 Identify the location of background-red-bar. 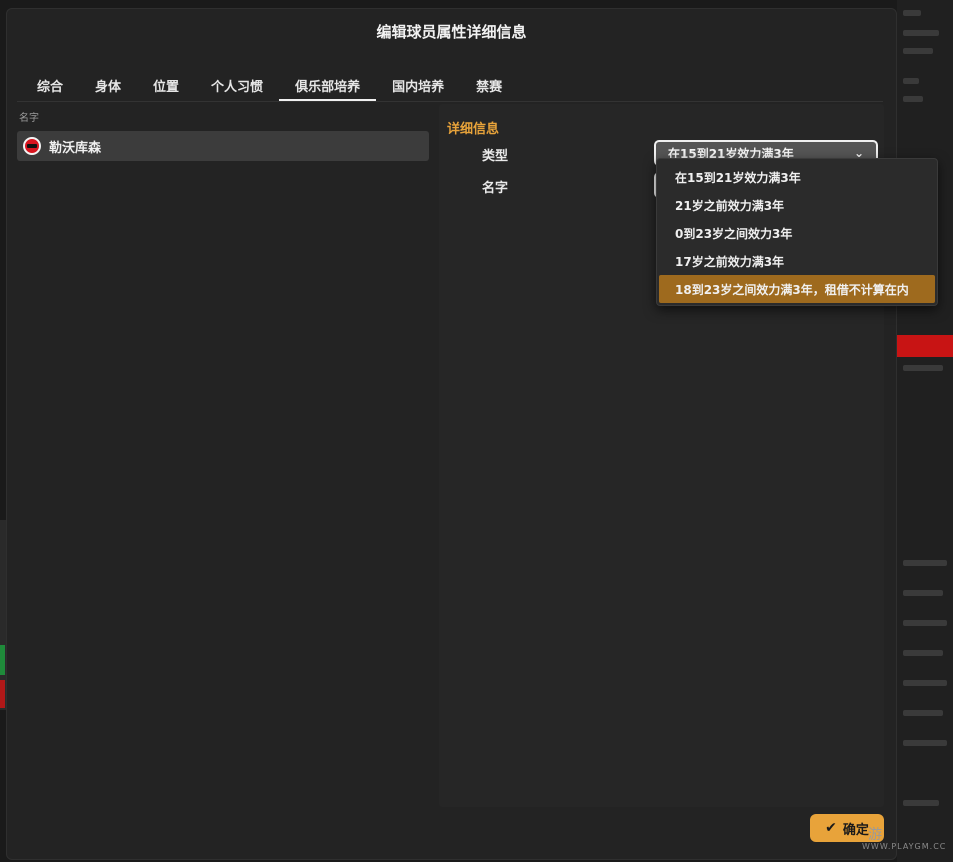
(925, 346).